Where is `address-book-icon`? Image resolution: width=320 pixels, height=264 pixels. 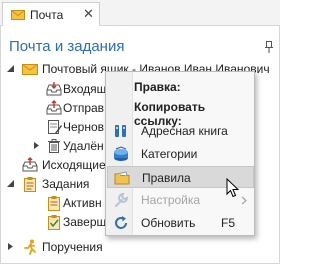 address-book-icon is located at coordinates (120, 131).